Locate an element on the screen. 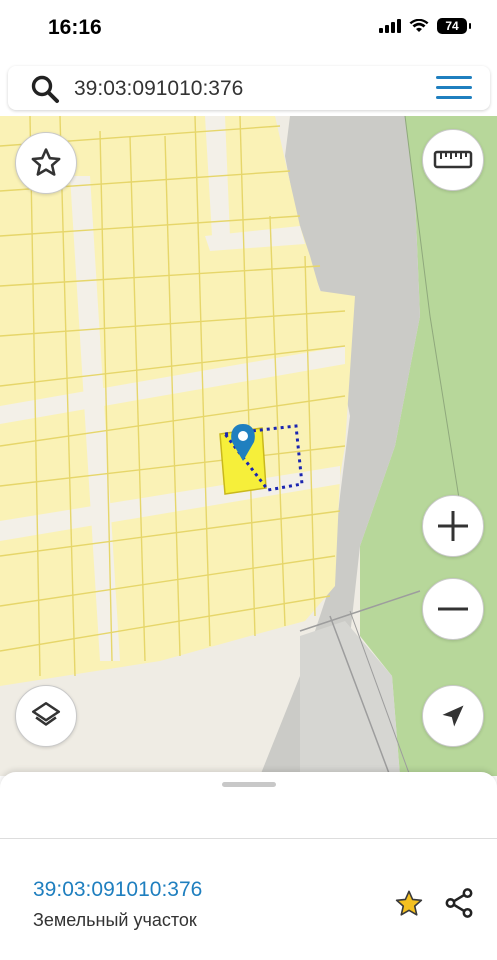 The width and height of the screenshot is (497, 960). sheet-handle is located at coordinates (249, 784).